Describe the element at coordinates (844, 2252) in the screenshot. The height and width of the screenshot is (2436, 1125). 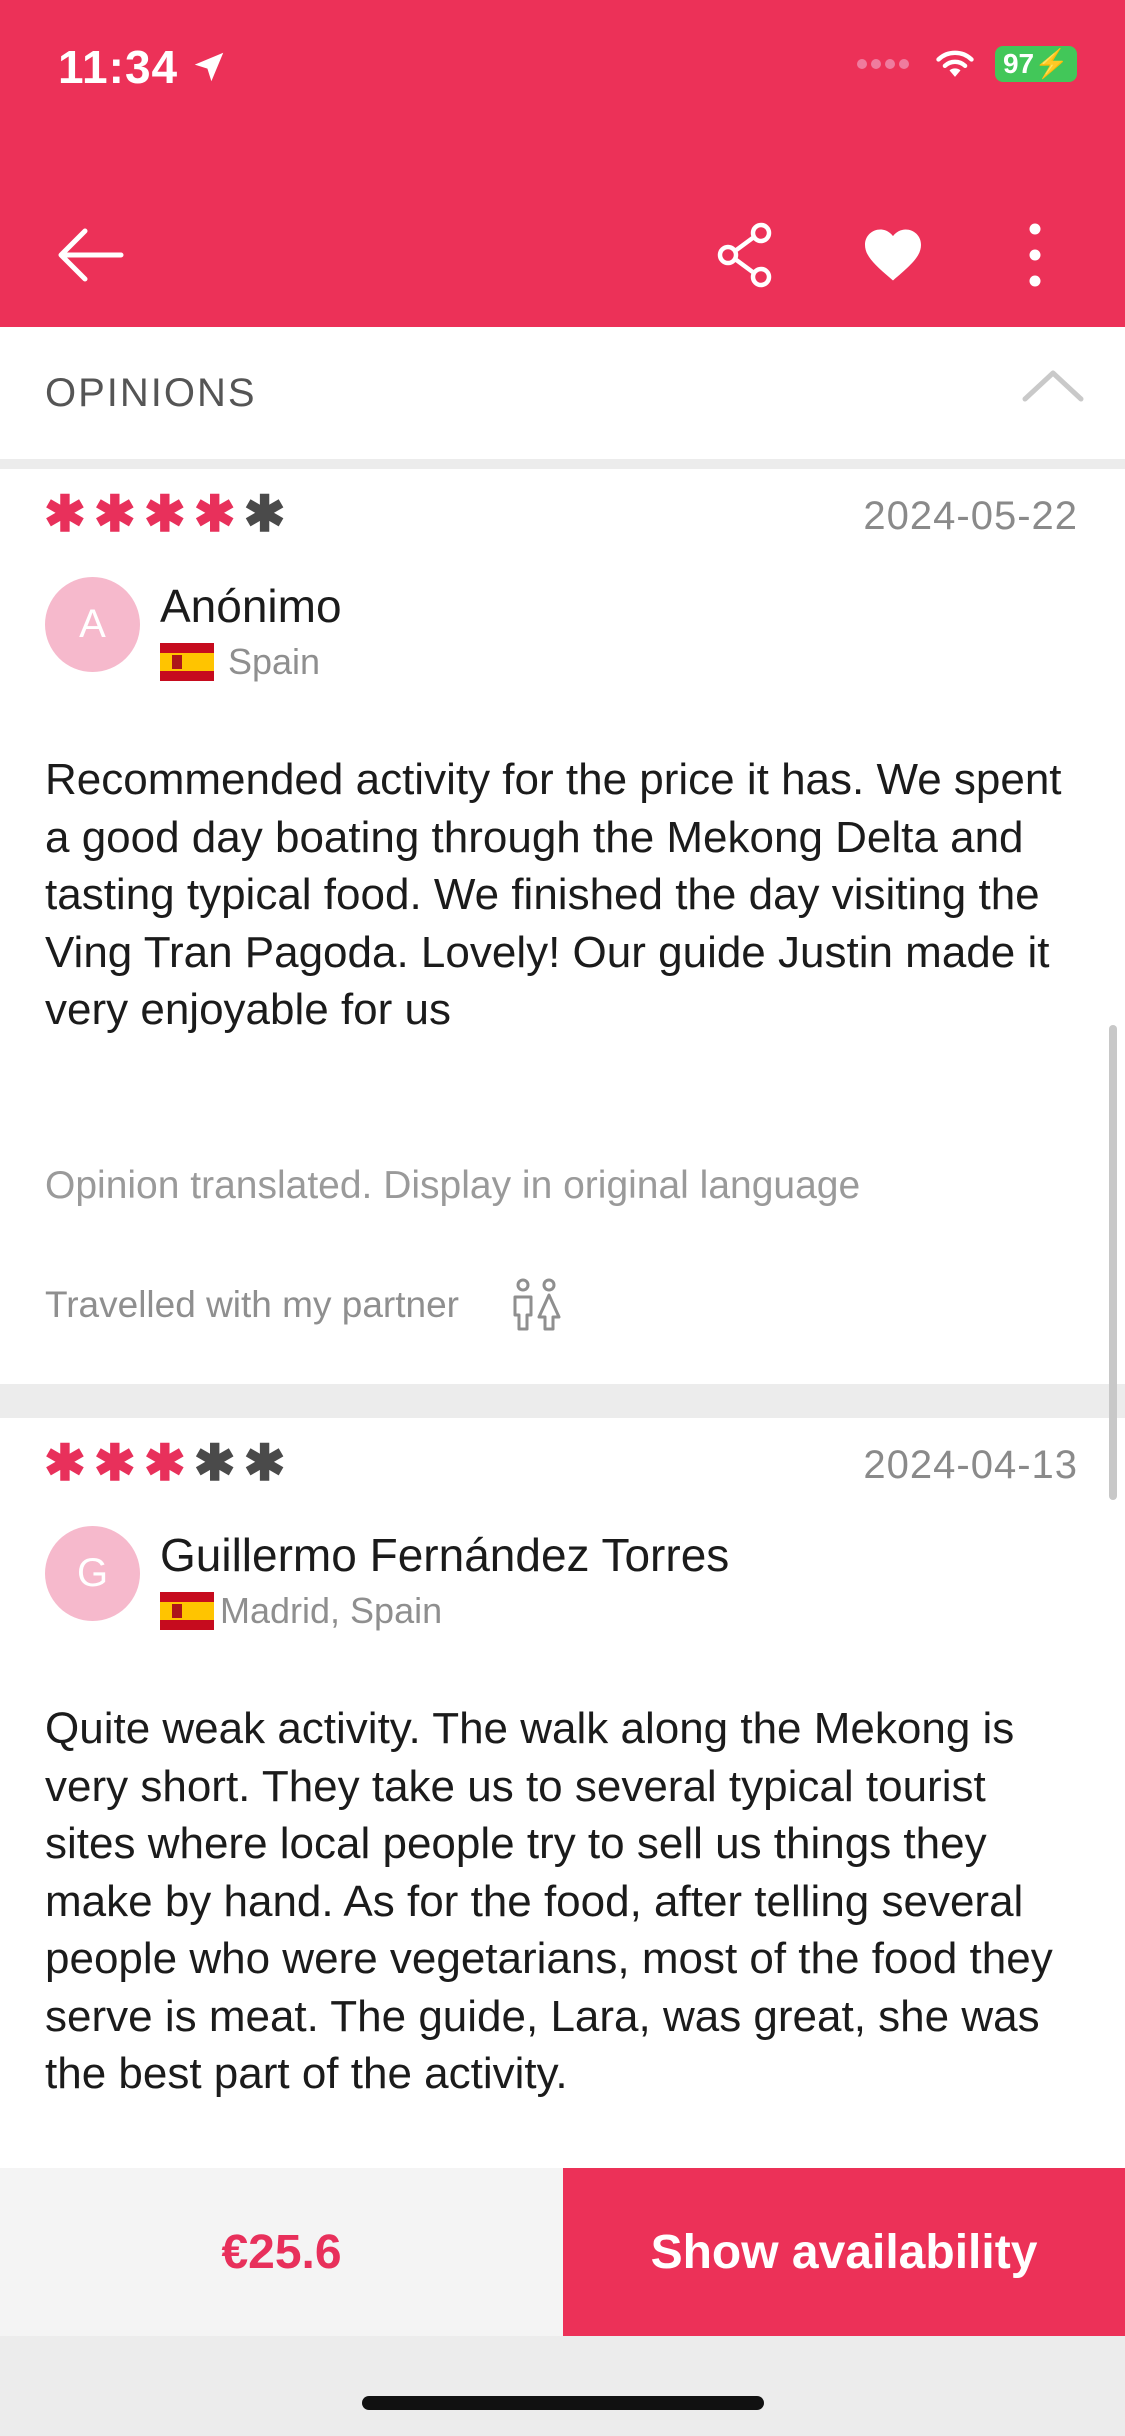
I see `show-availability-button: Show availability` at that location.